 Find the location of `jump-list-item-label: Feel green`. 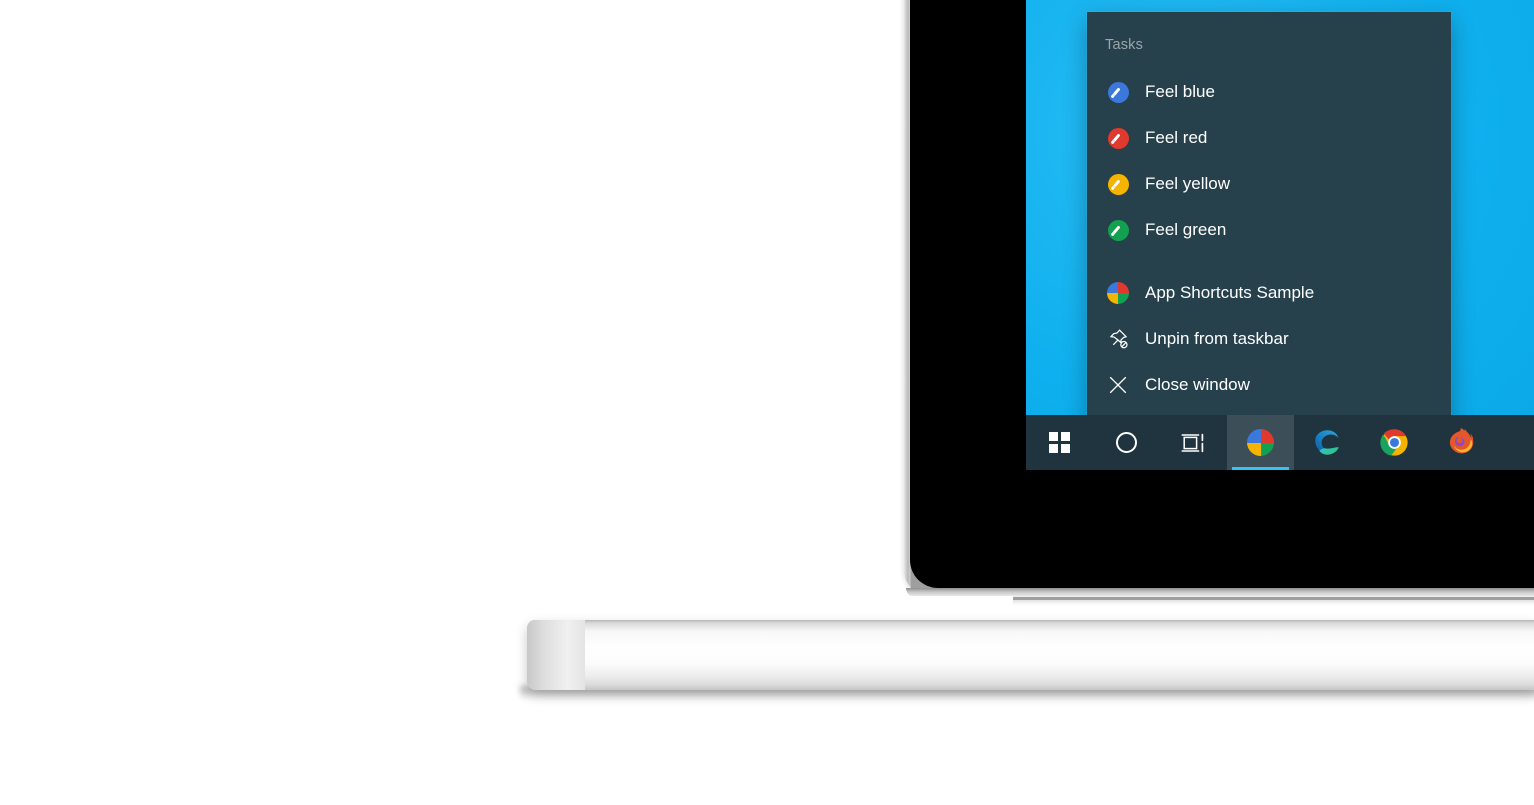

jump-list-item-label: Feel green is located at coordinates (1186, 229).